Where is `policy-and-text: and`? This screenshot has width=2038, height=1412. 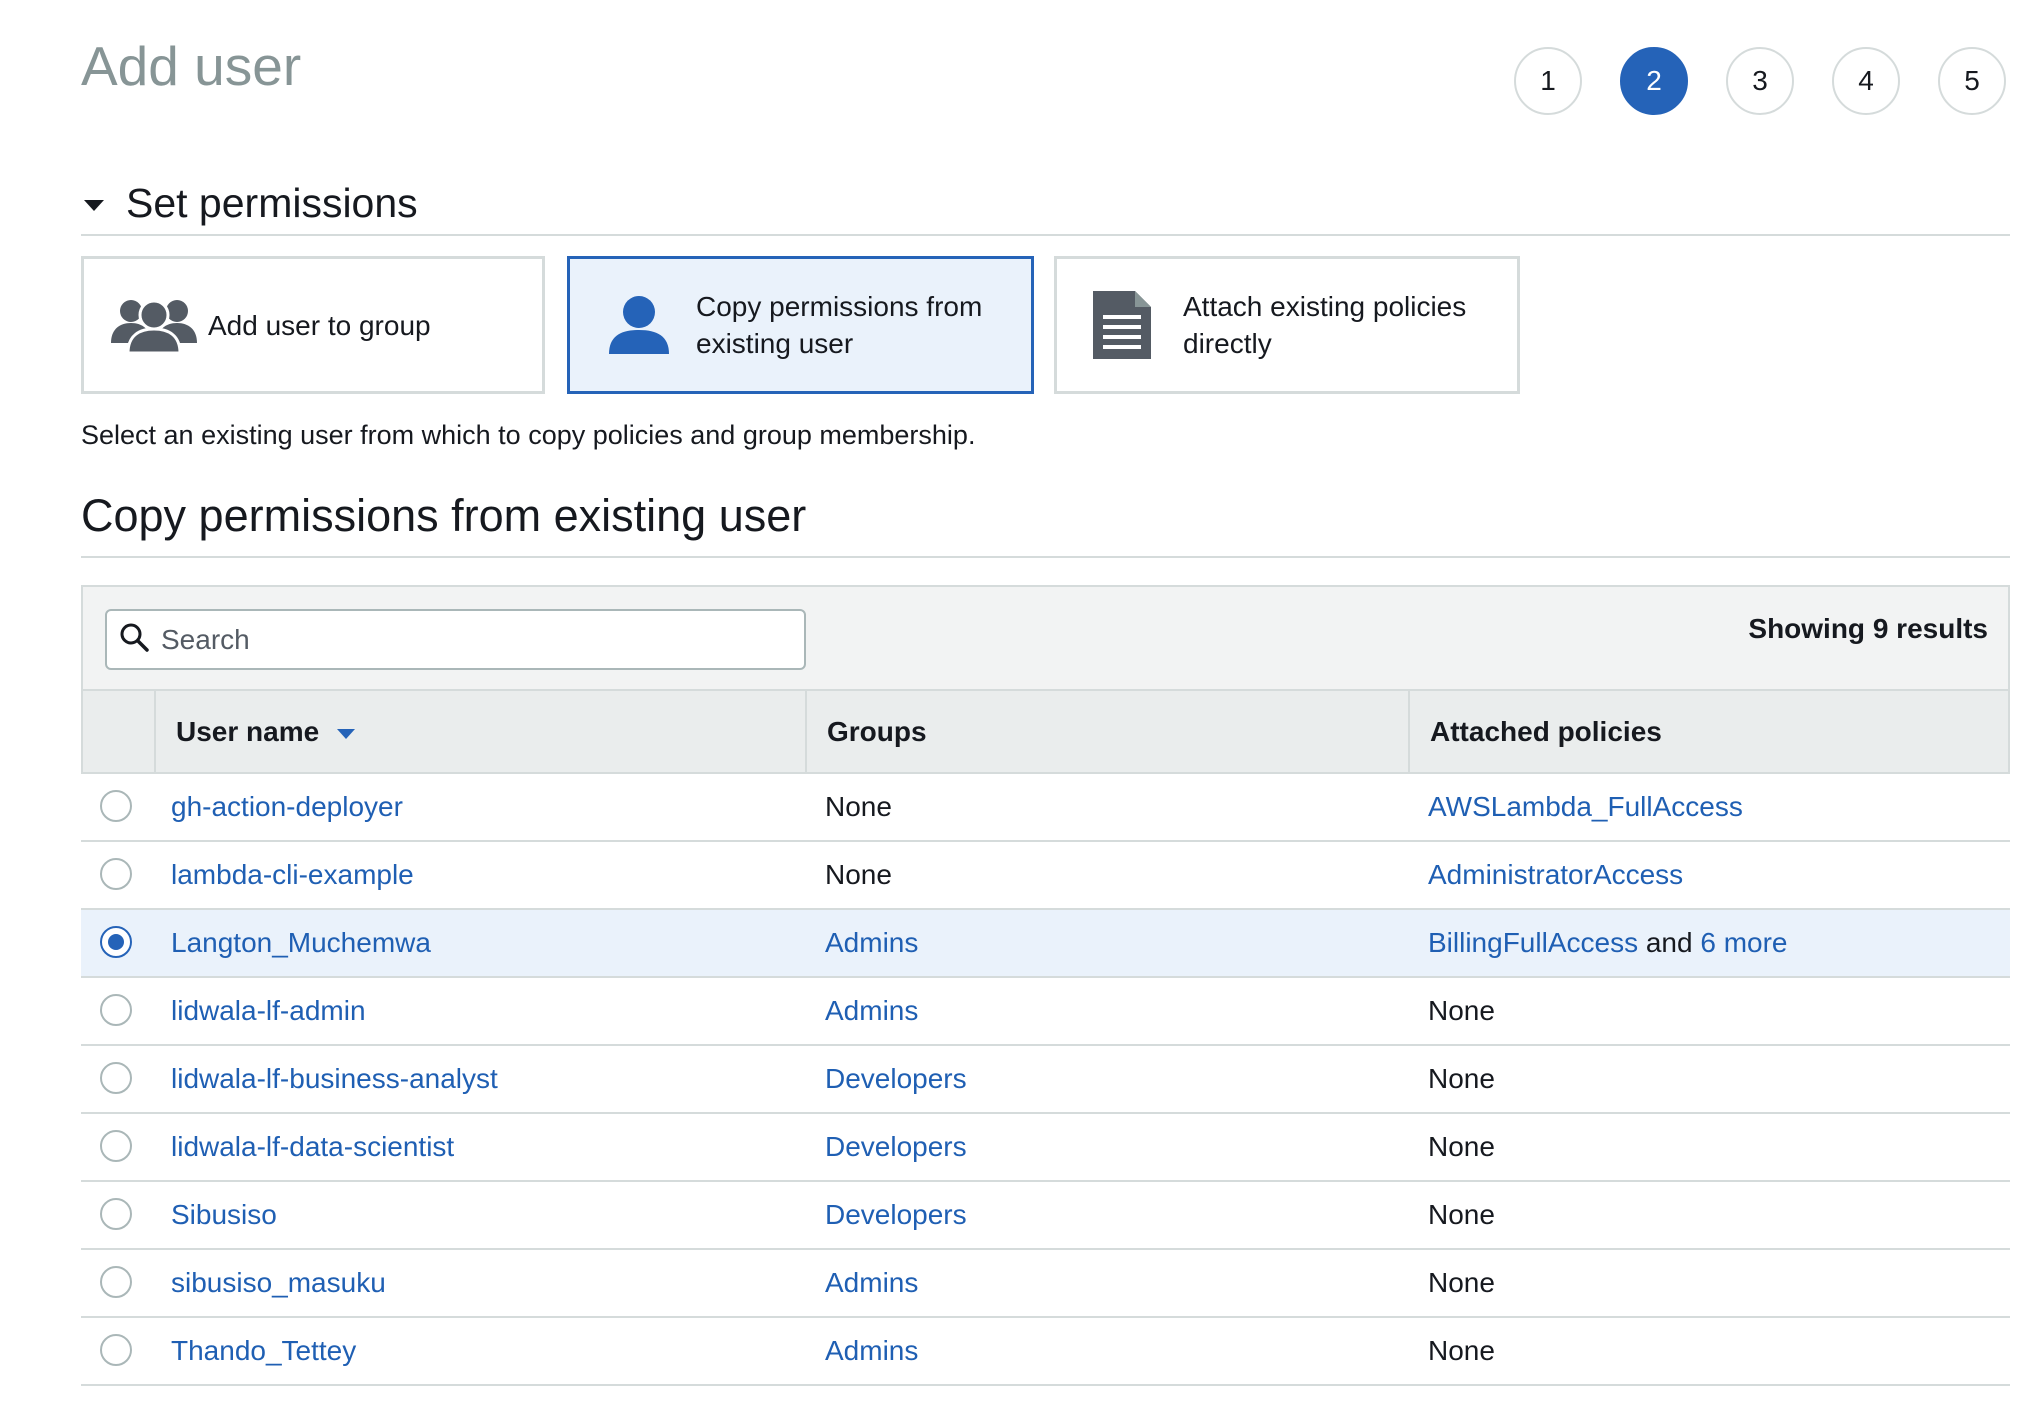 policy-and-text: and is located at coordinates (1669, 942).